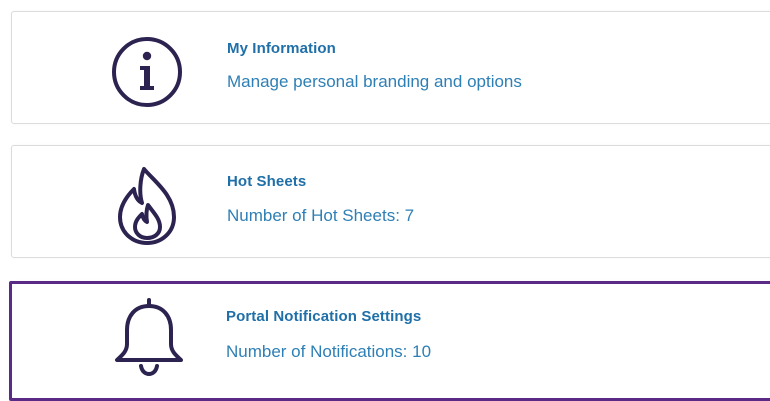 The height and width of the screenshot is (401, 770). What do you see at coordinates (324, 316) in the screenshot?
I see `card-title: Portal Notification Settings` at bounding box center [324, 316].